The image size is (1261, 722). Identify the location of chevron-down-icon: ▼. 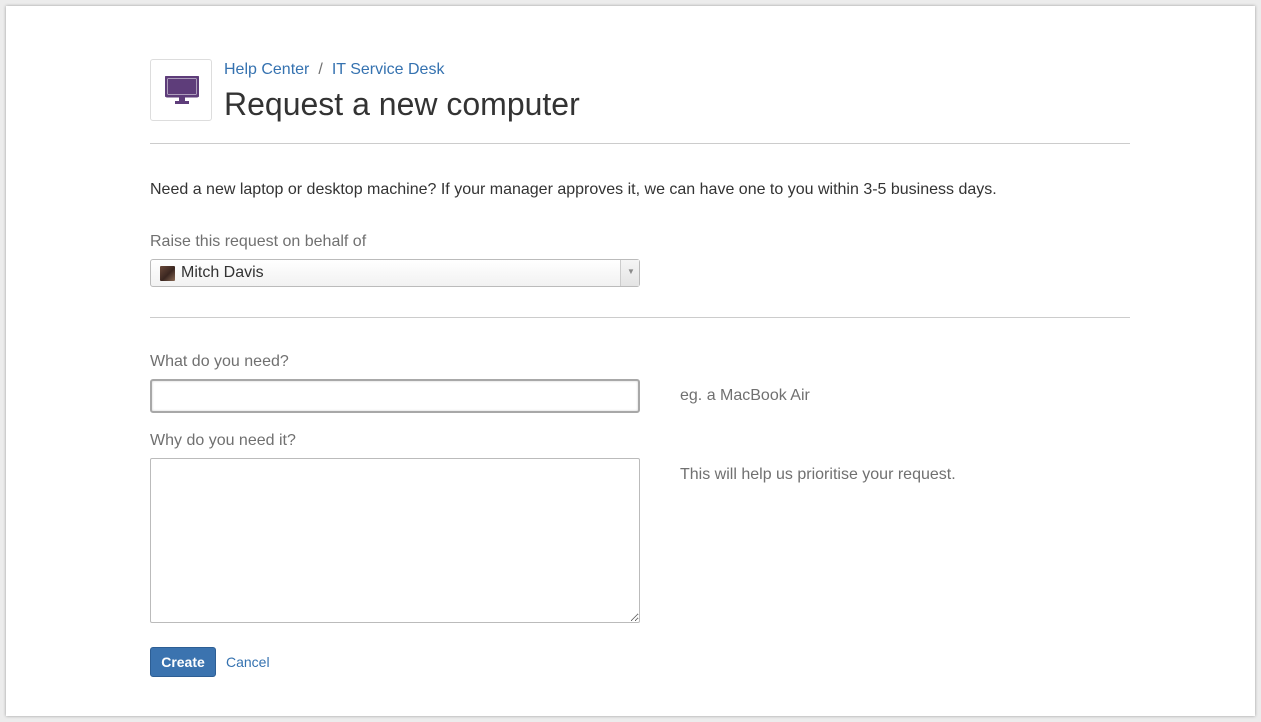
(631, 271).